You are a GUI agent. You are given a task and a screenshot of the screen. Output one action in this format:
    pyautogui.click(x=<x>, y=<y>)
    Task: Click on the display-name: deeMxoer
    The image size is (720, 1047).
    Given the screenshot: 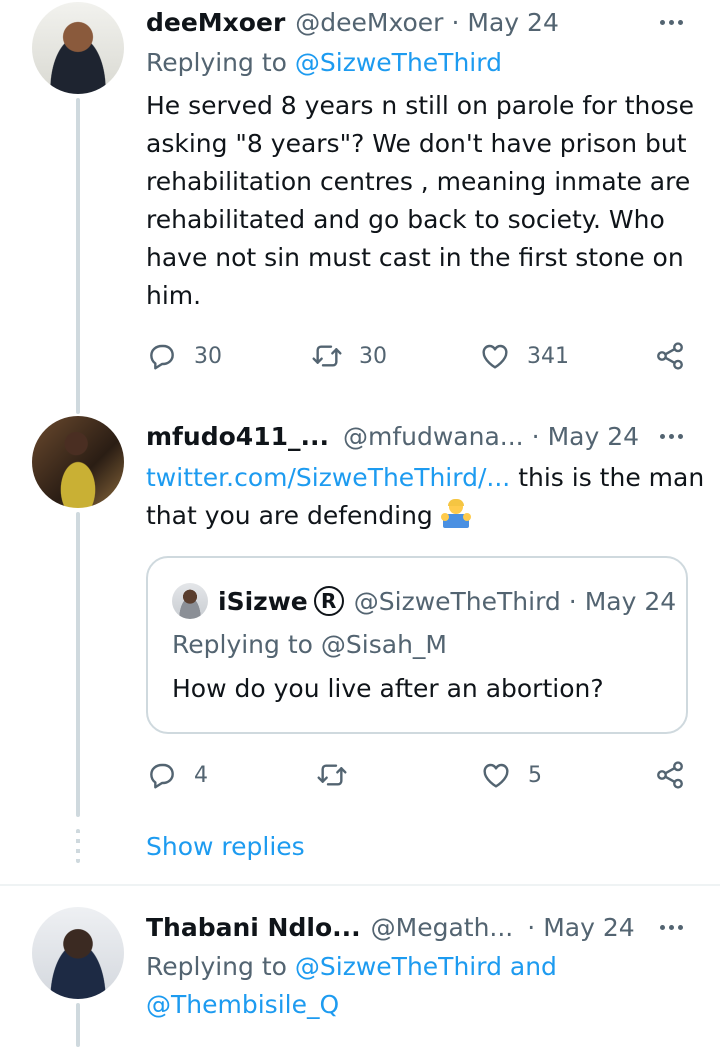 What is the action you would take?
    pyautogui.click(x=215, y=22)
    